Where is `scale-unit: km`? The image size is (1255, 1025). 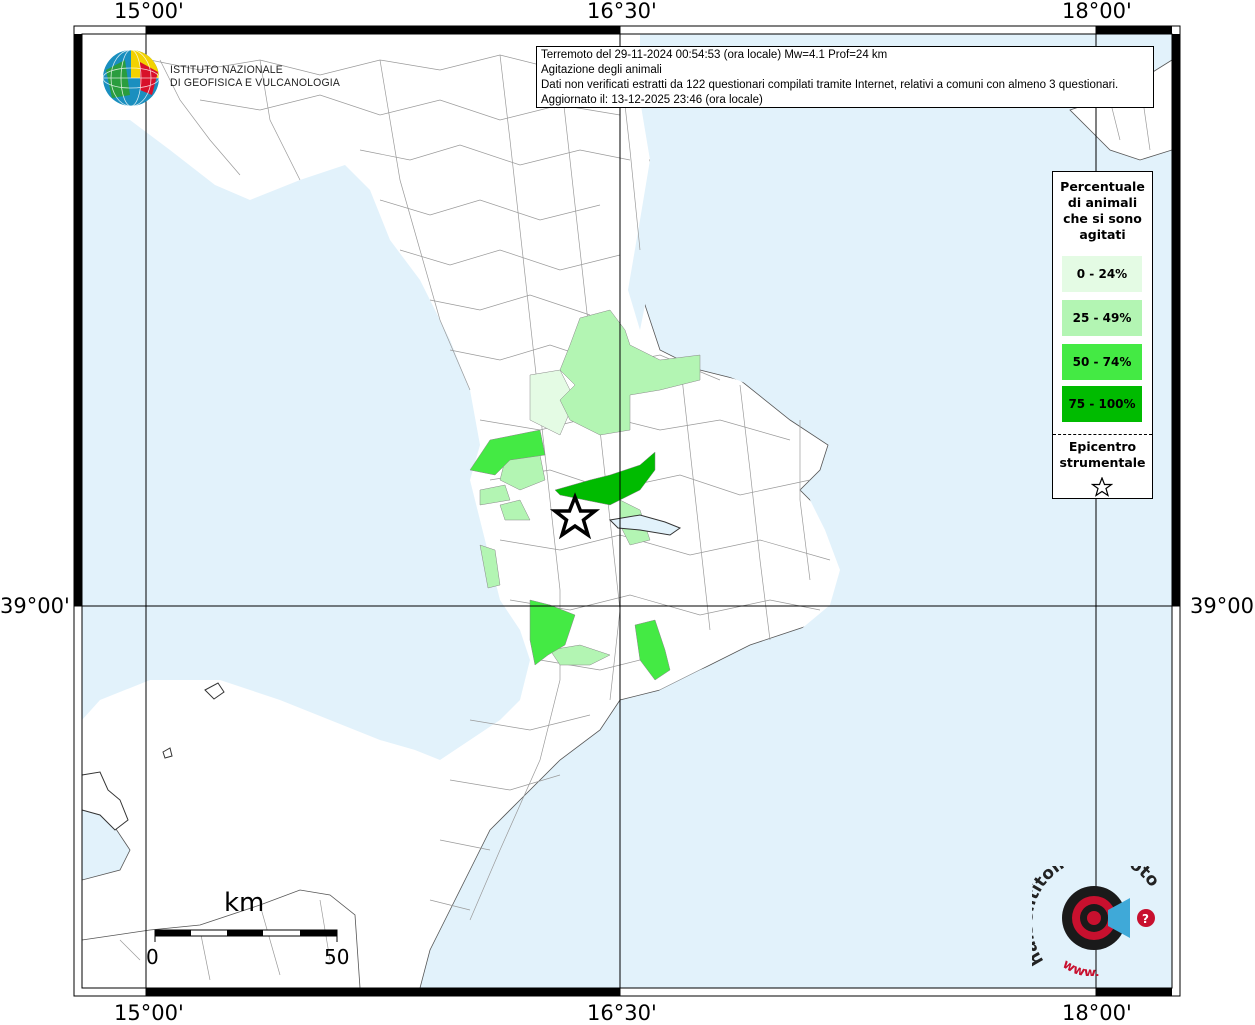
scale-unit: km is located at coordinates (244, 903).